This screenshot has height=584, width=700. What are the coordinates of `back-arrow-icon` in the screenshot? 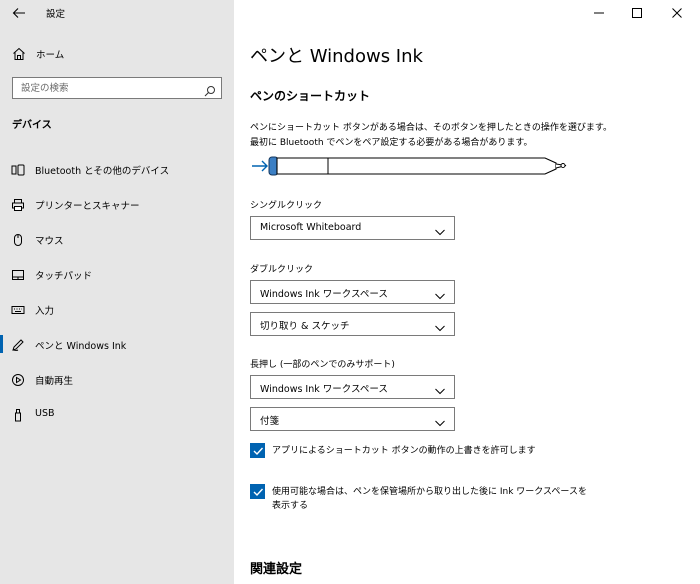 It's located at (19, 12).